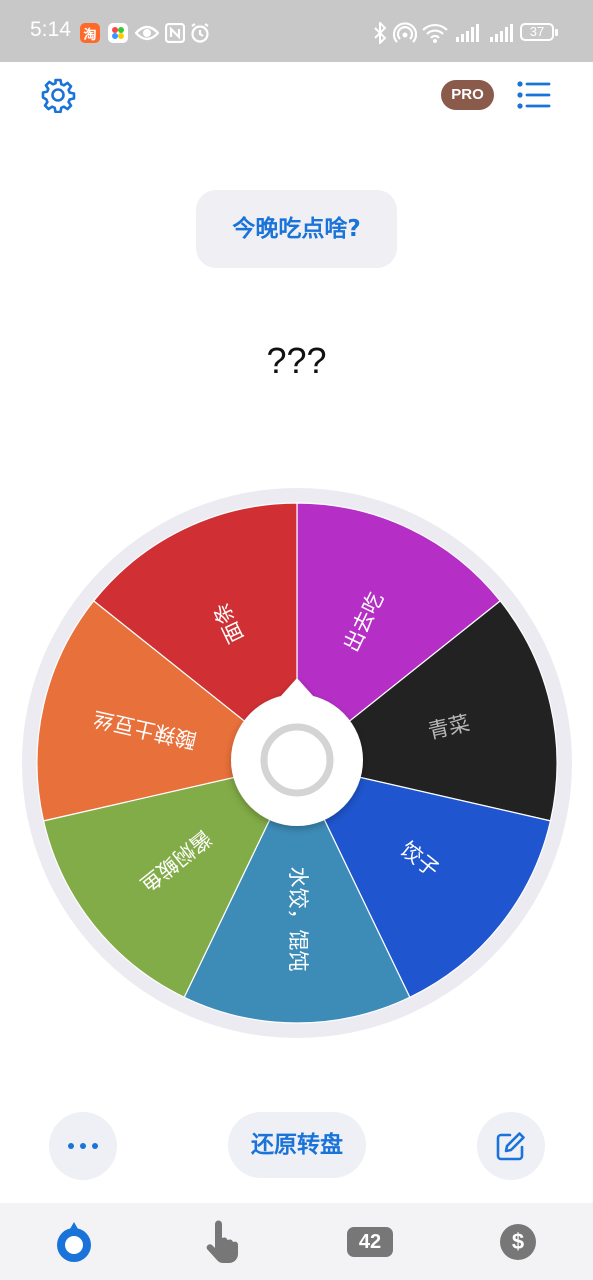  Describe the element at coordinates (297, 1145) in the screenshot. I see `reset-wheel-button: 还原转盘` at that location.